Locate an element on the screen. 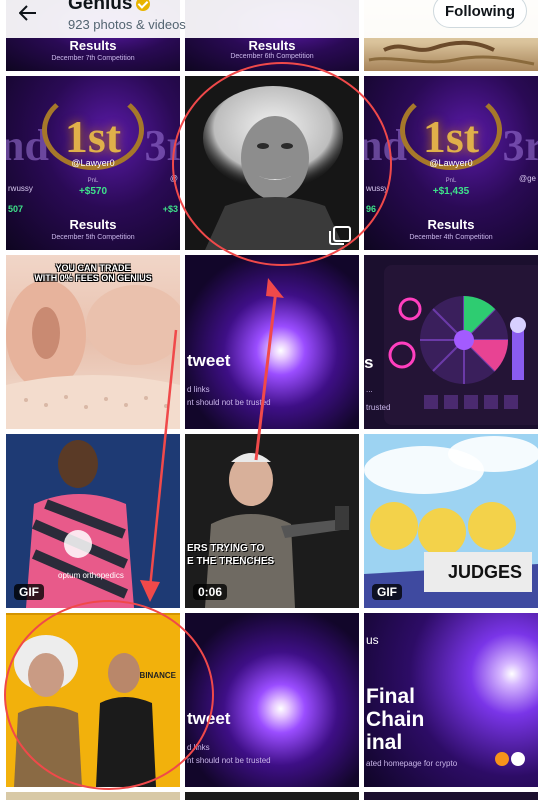  following-button: Following is located at coordinates (480, 14).